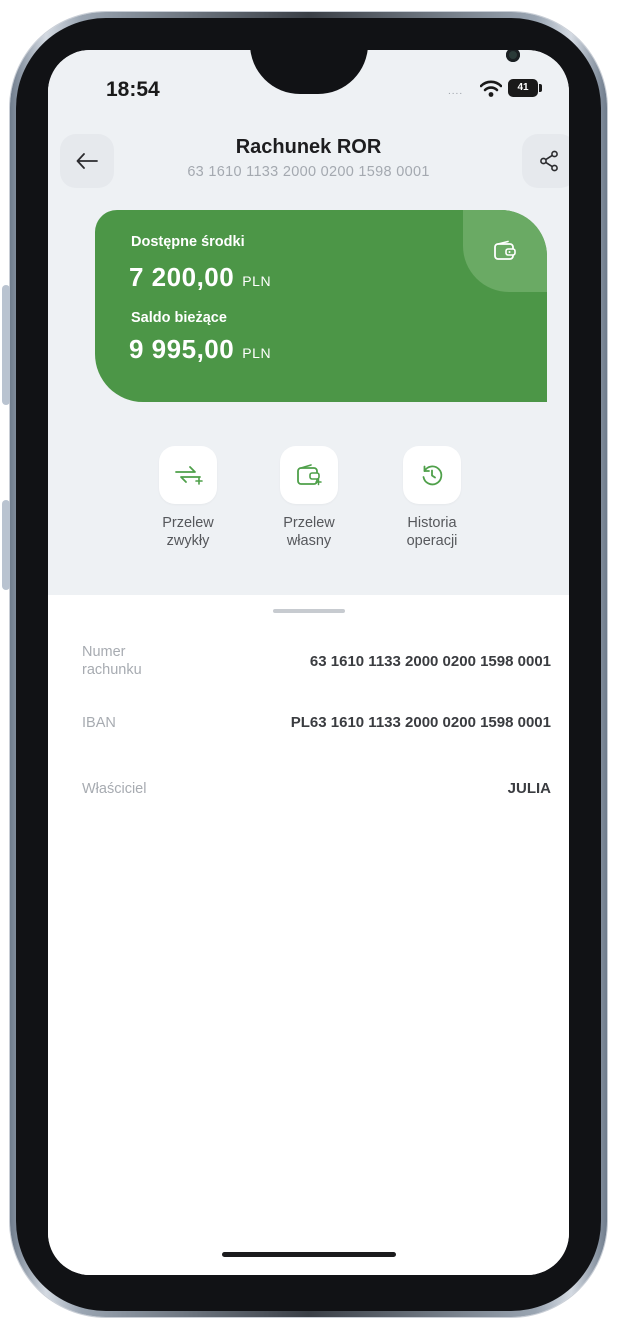  Describe the element at coordinates (309, 541) in the screenshot. I see `own-transfer-label-line2: własny` at that location.